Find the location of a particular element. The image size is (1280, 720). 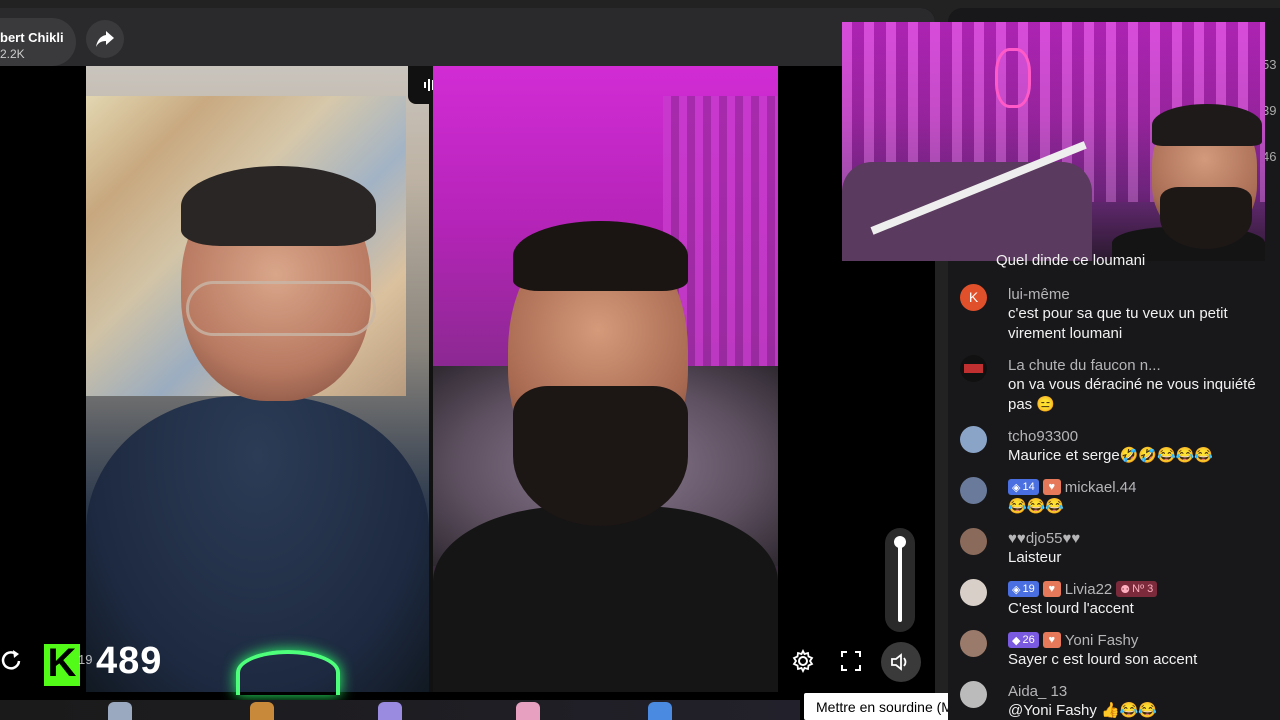

guest-right-beard is located at coordinates (600, 456).